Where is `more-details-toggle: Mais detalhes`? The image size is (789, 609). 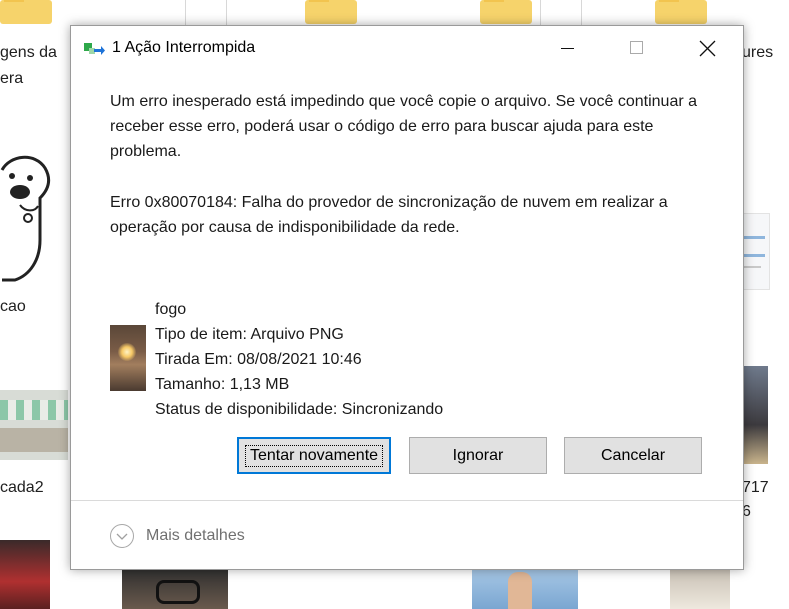 more-details-toggle: Mais detalhes is located at coordinates (177, 536).